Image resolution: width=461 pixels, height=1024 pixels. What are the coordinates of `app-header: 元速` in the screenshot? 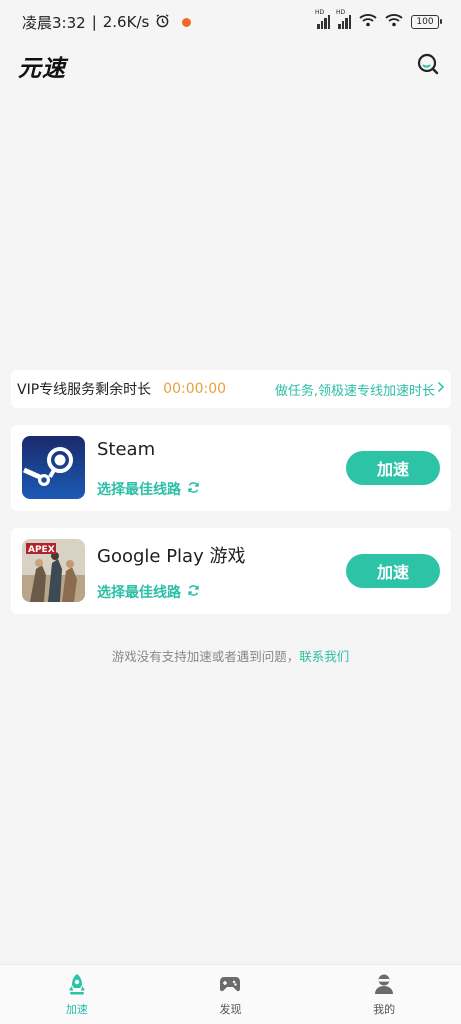 It's located at (230, 66).